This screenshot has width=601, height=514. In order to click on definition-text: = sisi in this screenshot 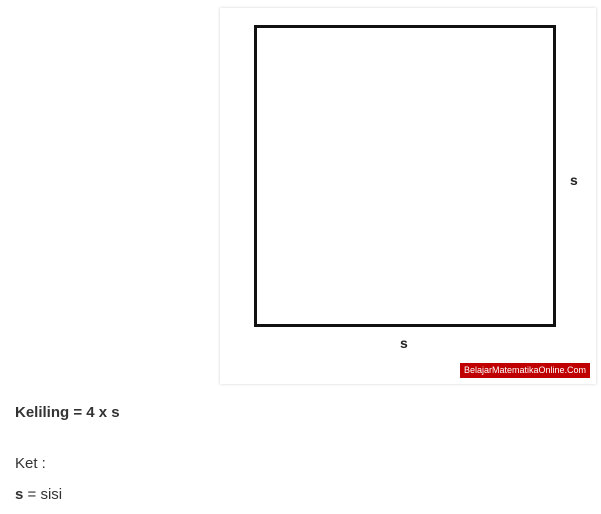, I will do `click(43, 494)`.